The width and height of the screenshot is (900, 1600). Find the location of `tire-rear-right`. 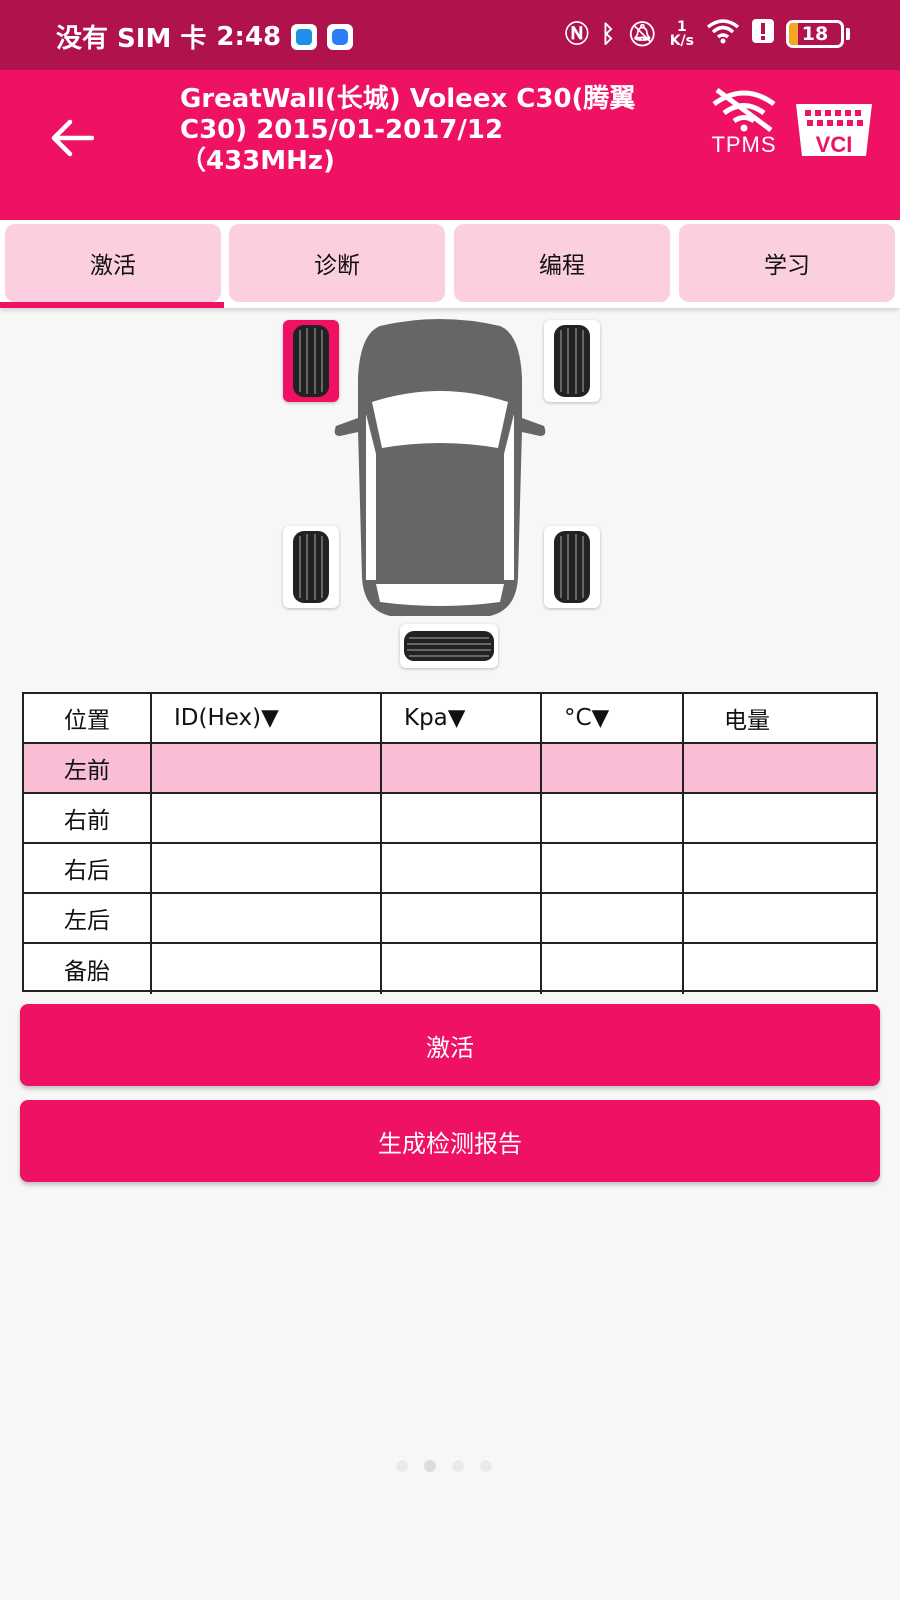

tire-rear-right is located at coordinates (572, 567).